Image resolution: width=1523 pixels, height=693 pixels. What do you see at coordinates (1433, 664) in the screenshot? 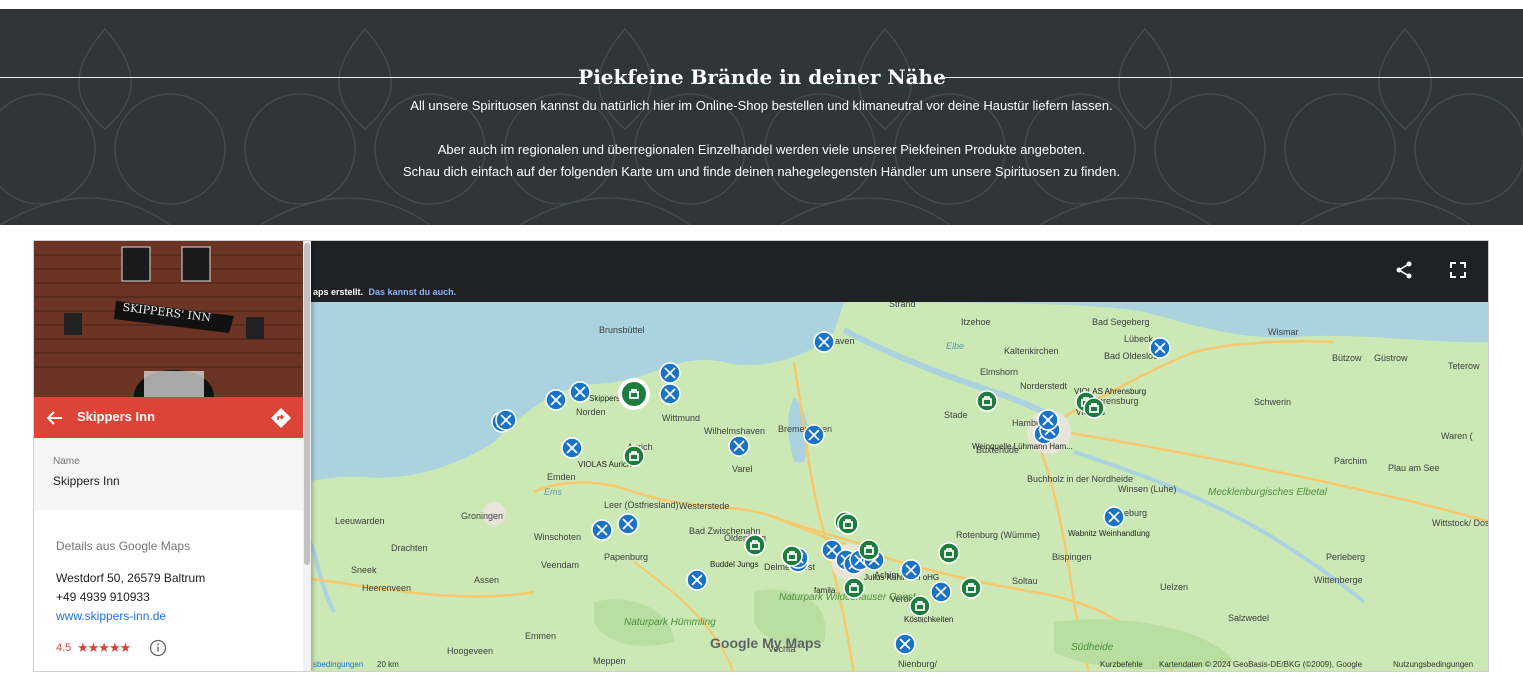
I see `footer-terms: Nutzungsbedingungen` at bounding box center [1433, 664].